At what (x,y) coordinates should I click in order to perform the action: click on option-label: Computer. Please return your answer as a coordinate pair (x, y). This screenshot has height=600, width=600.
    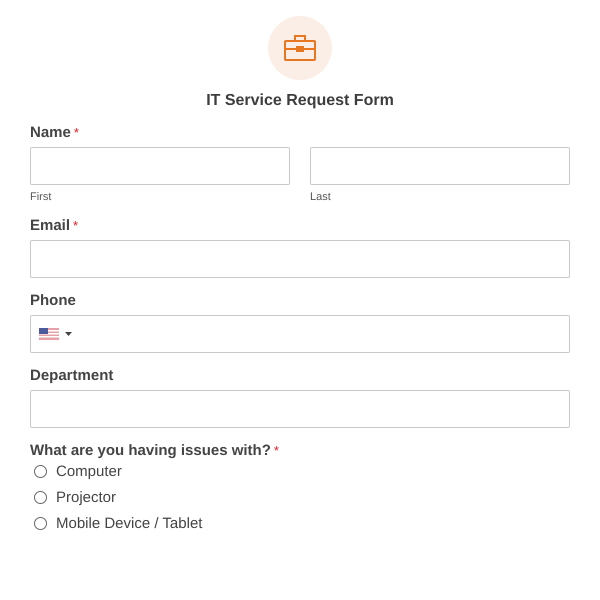
    Looking at the image, I should click on (89, 471).